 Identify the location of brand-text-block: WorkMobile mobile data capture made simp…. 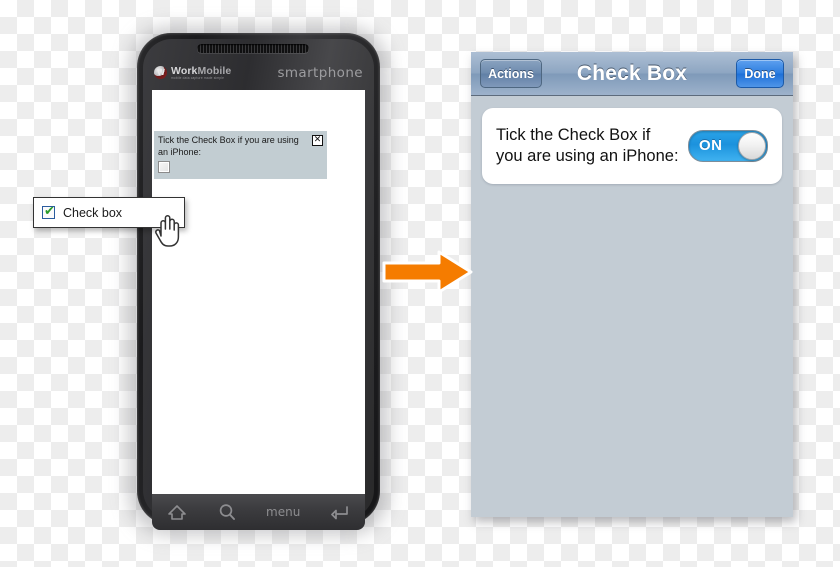
(201, 72).